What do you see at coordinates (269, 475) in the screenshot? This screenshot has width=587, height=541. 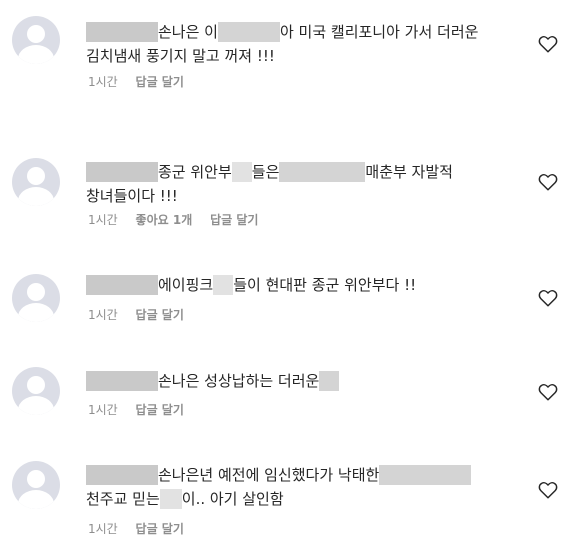 I see `comment-text-segment: 손나은년 예전에 임신했다가 낙태한` at bounding box center [269, 475].